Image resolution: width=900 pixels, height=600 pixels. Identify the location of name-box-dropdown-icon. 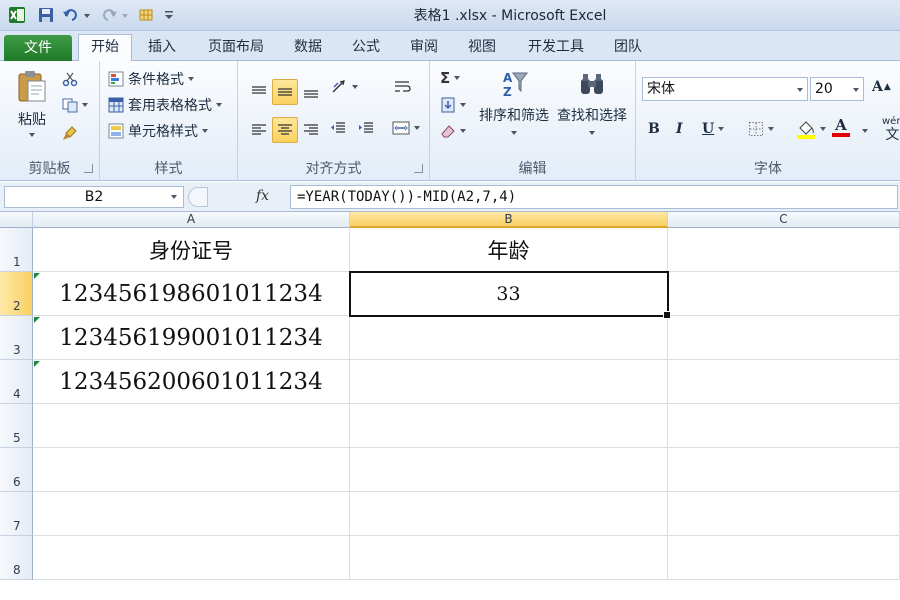
(174, 197).